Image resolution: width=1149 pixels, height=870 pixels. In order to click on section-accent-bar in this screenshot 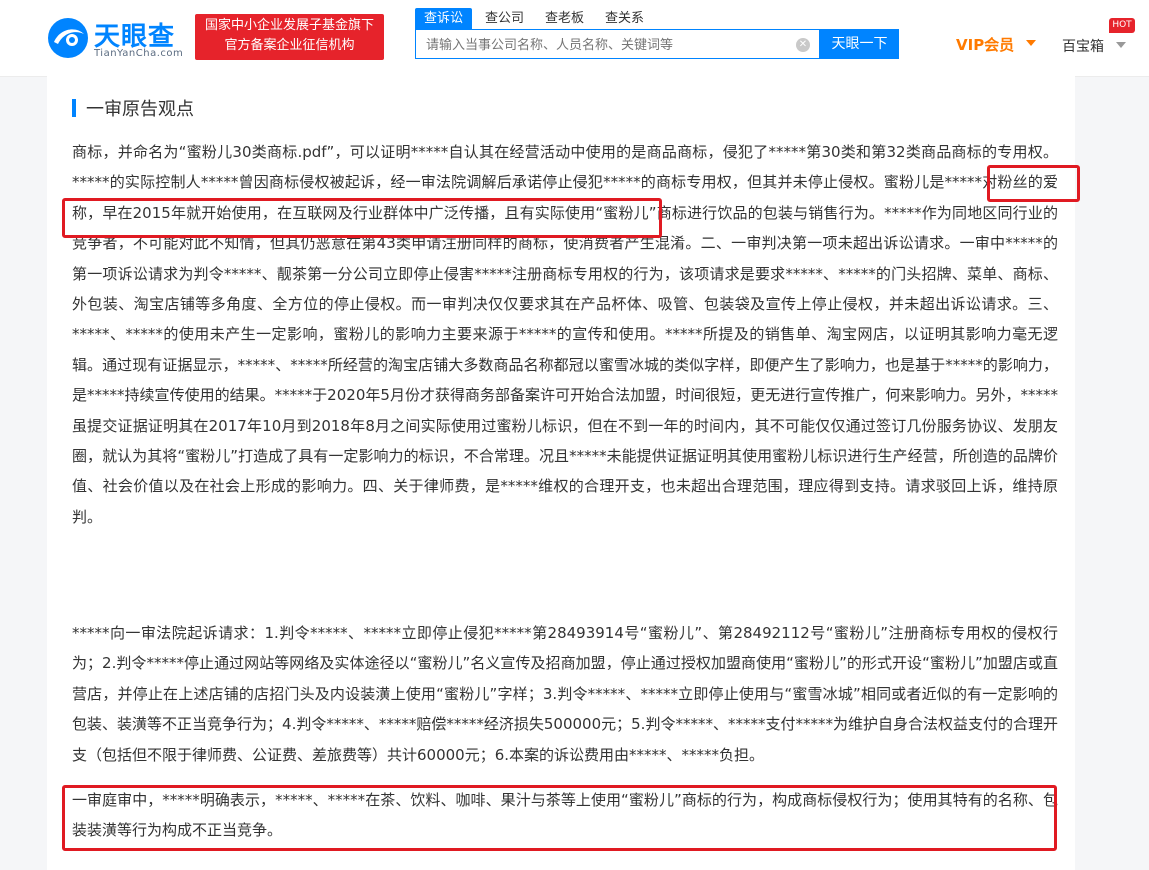, I will do `click(74, 108)`.